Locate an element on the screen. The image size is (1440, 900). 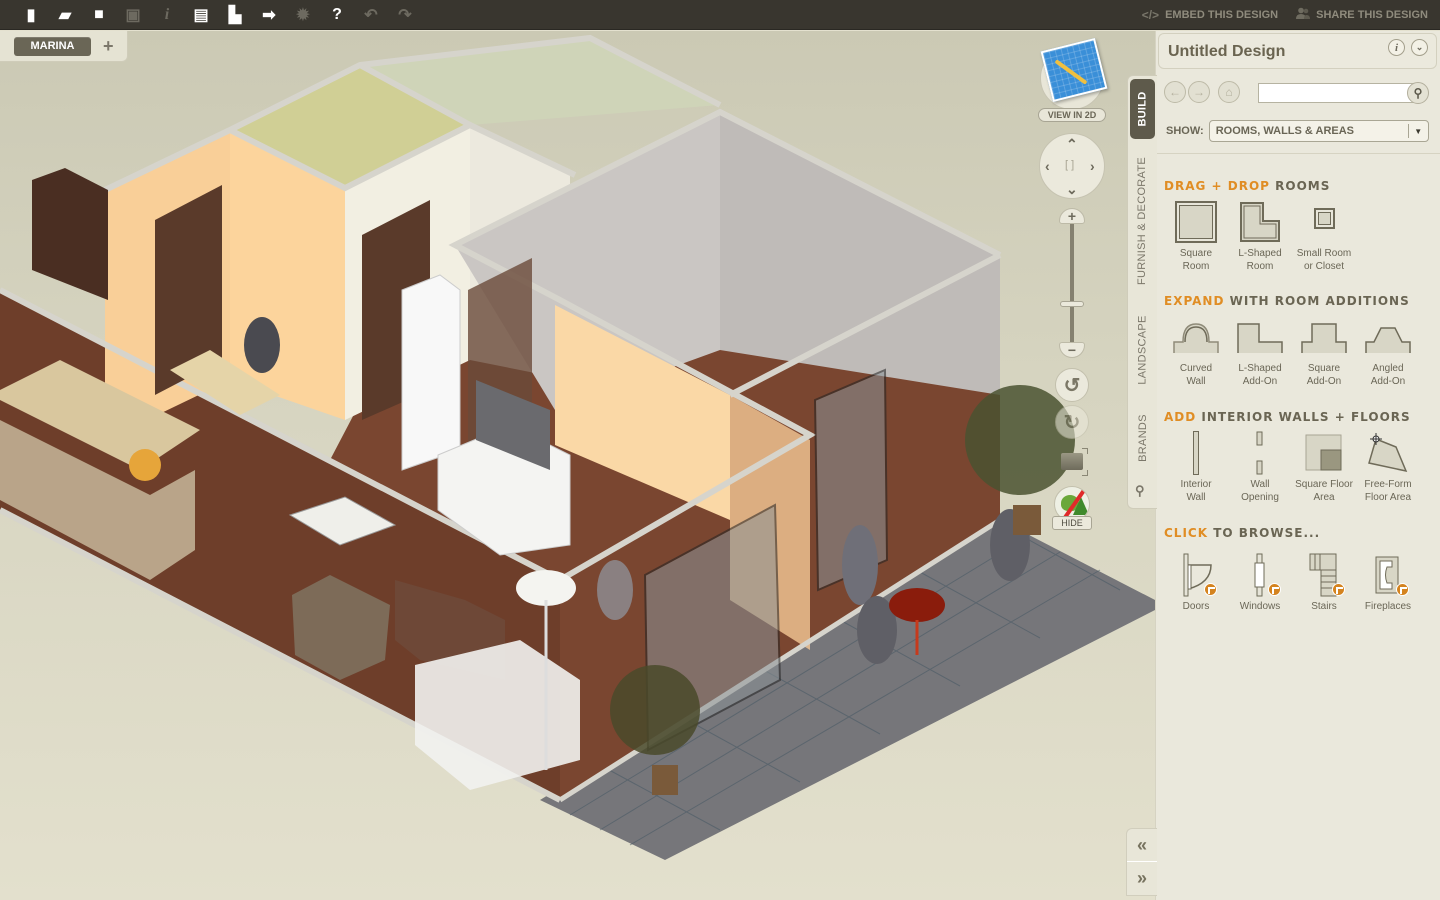
zoom-out-button: − is located at coordinates (1072, 350).